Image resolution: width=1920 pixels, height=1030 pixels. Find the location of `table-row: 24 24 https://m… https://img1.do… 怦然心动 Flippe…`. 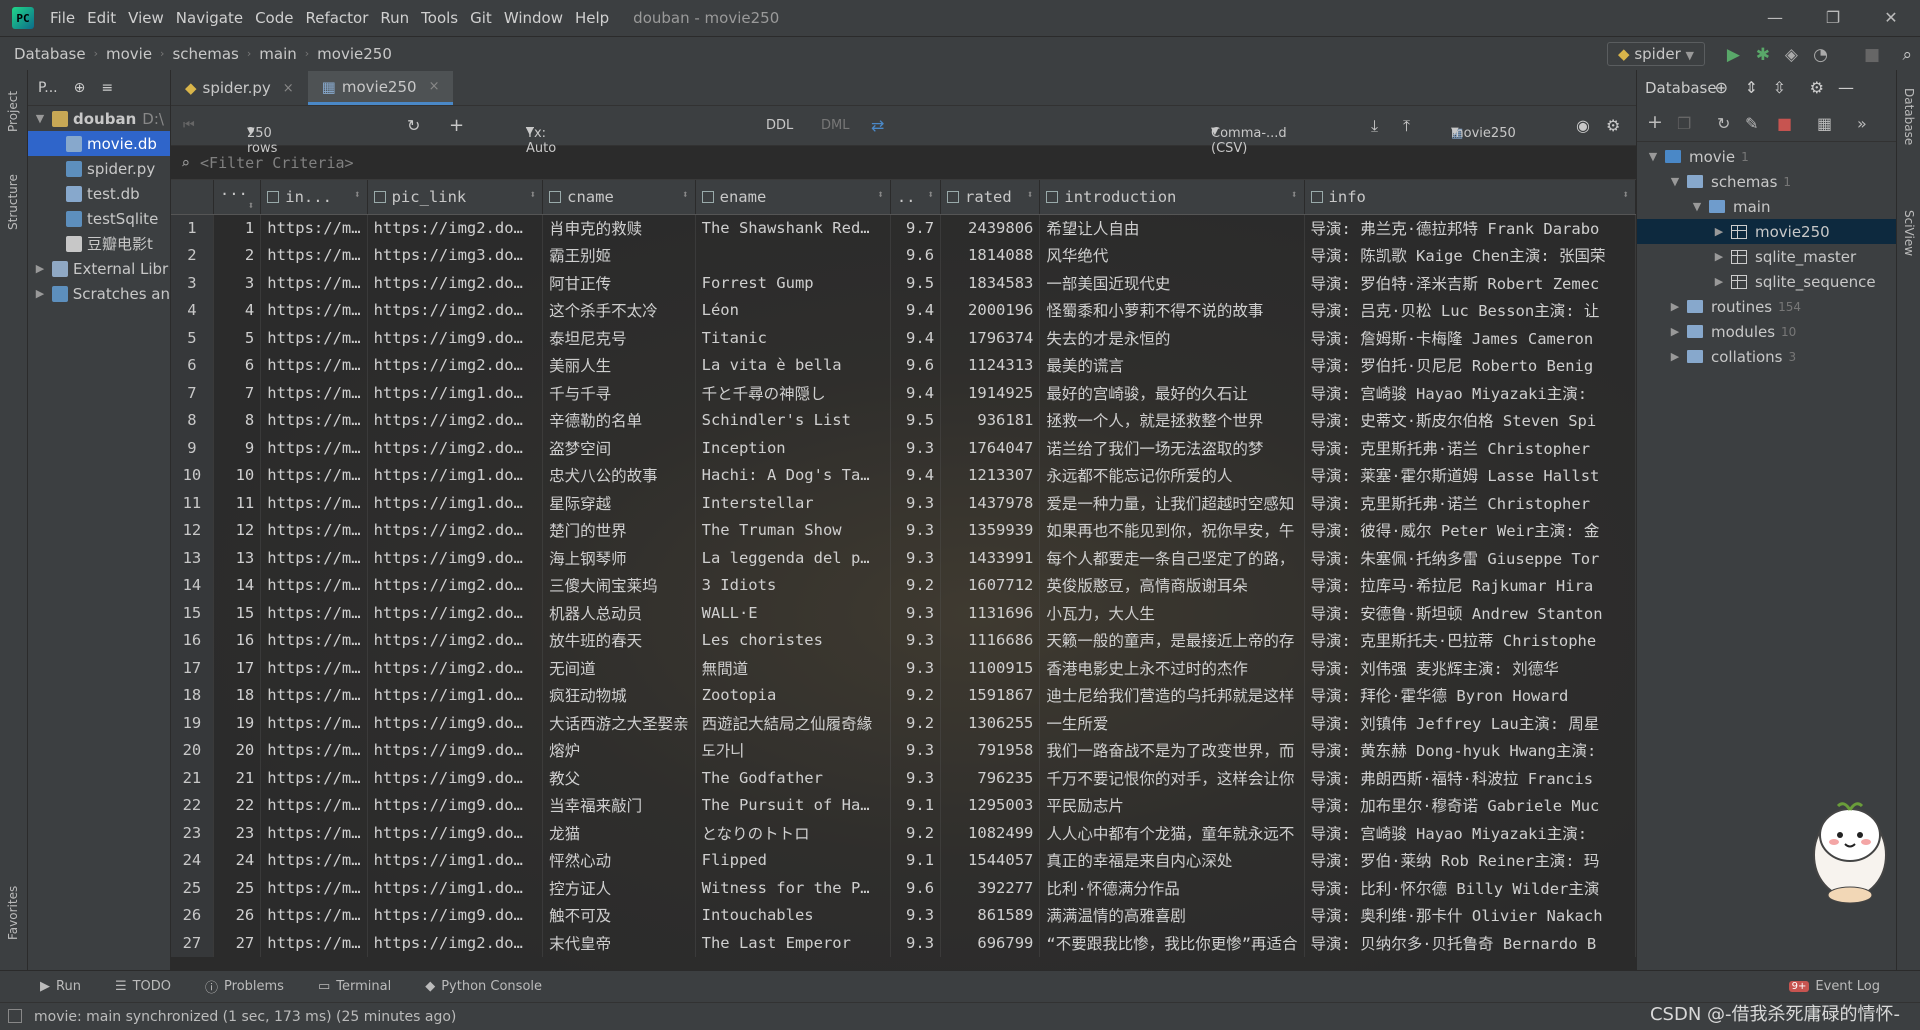

table-row: 24 24 https://m… https://img1.do… 怦然心动 Flippe… is located at coordinates (903, 860).